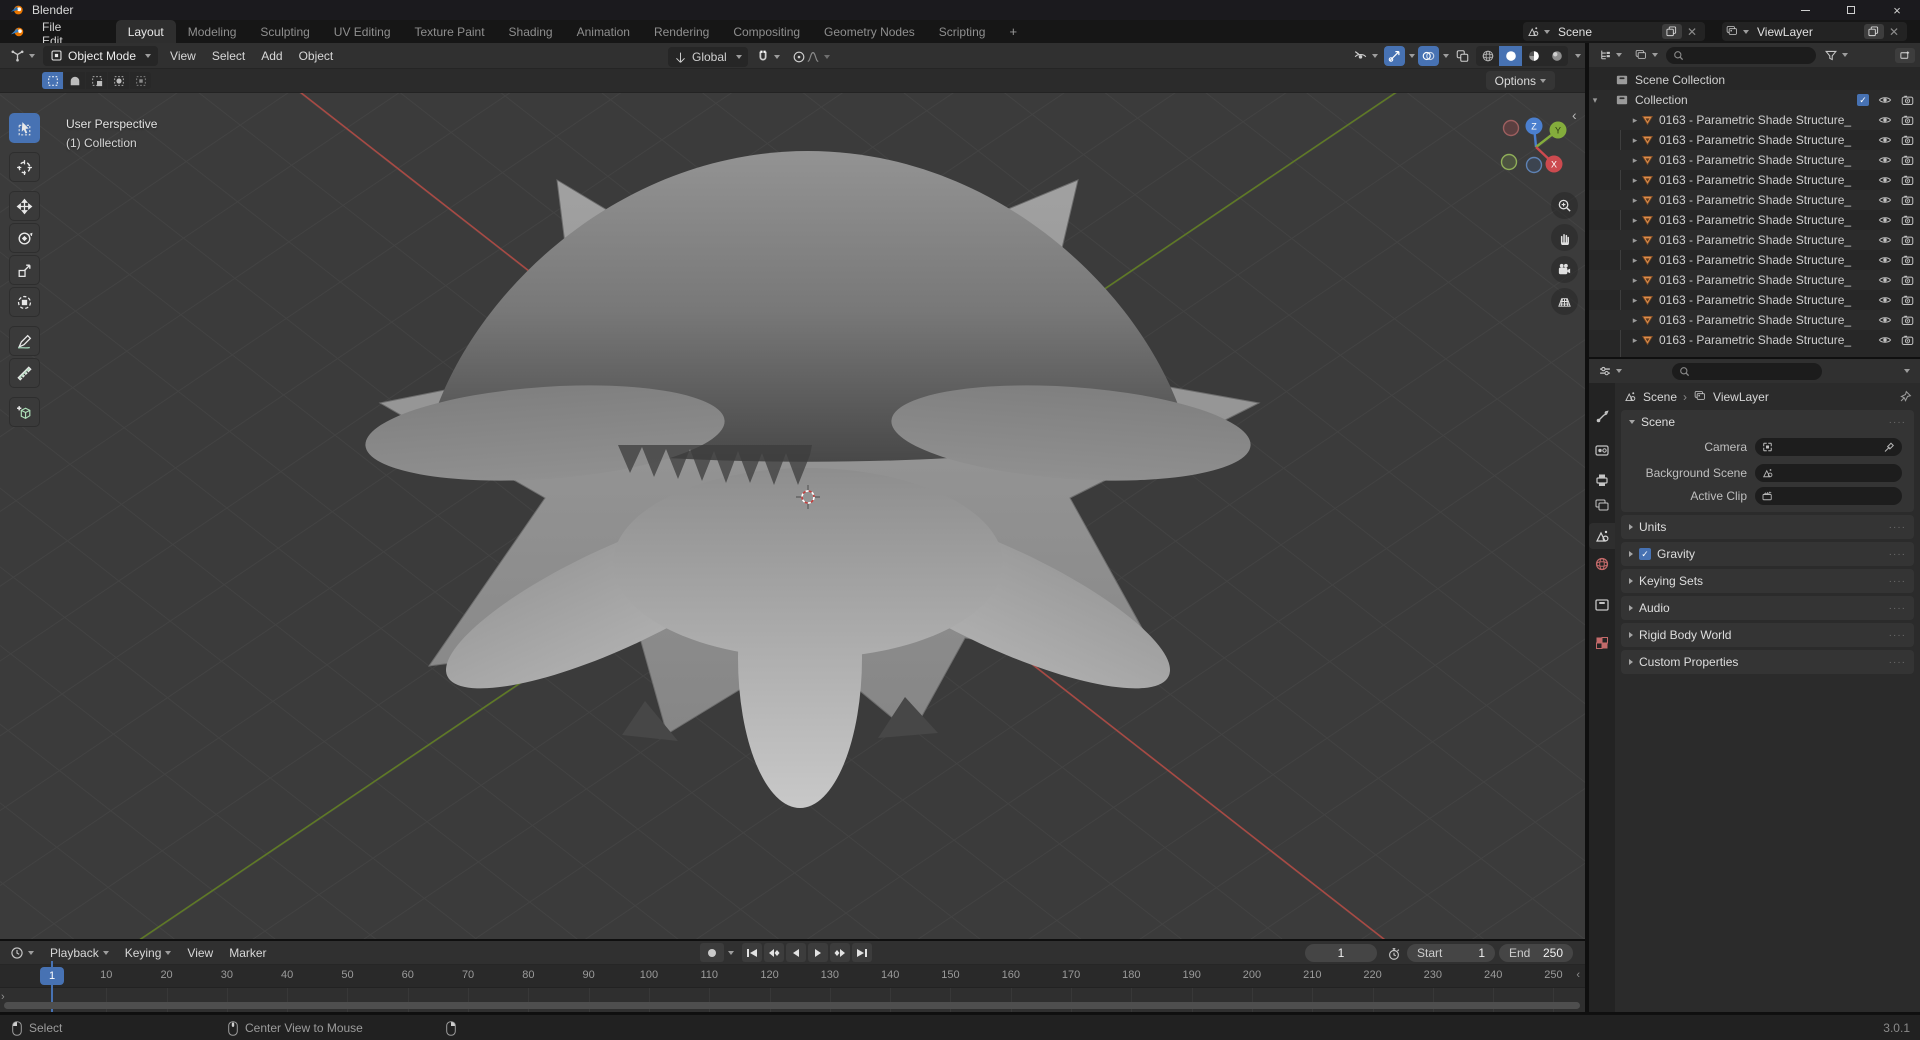 This screenshot has height=1040, width=1920. I want to click on options-dropdown: Options, so click(1520, 80).